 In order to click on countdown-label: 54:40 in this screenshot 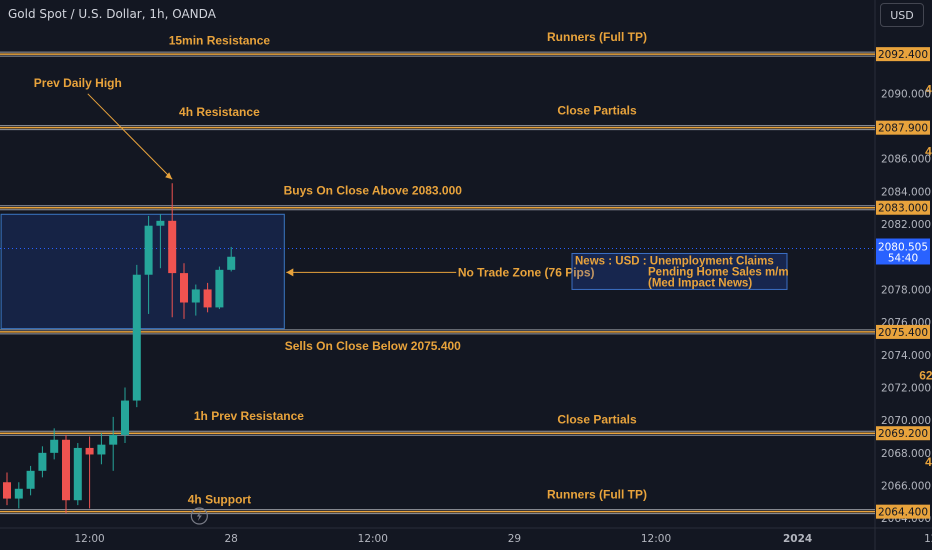, I will do `click(903, 259)`.